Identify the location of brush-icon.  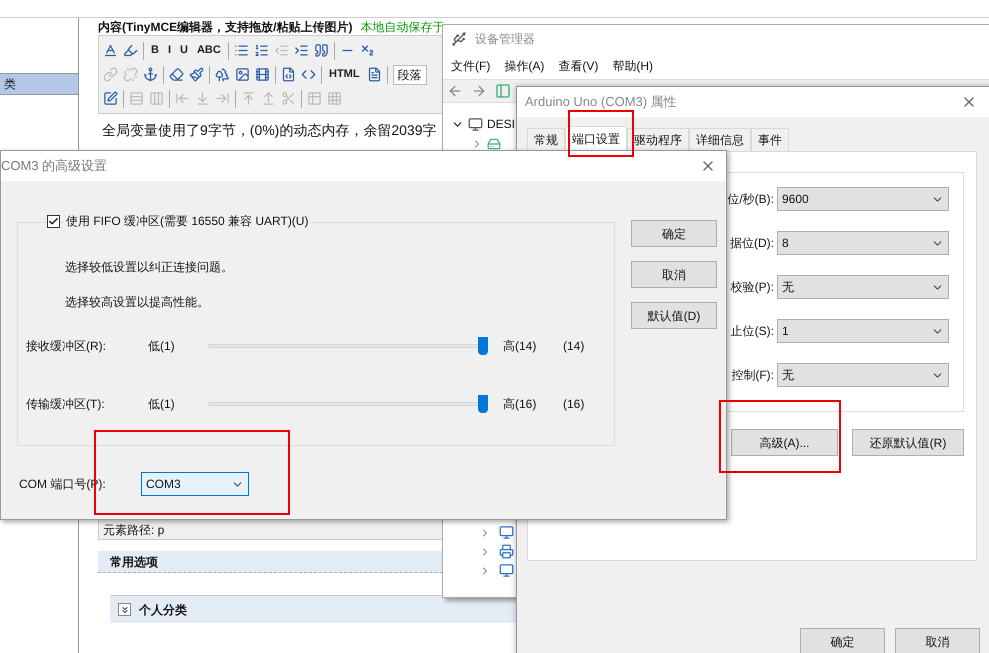
(196, 74).